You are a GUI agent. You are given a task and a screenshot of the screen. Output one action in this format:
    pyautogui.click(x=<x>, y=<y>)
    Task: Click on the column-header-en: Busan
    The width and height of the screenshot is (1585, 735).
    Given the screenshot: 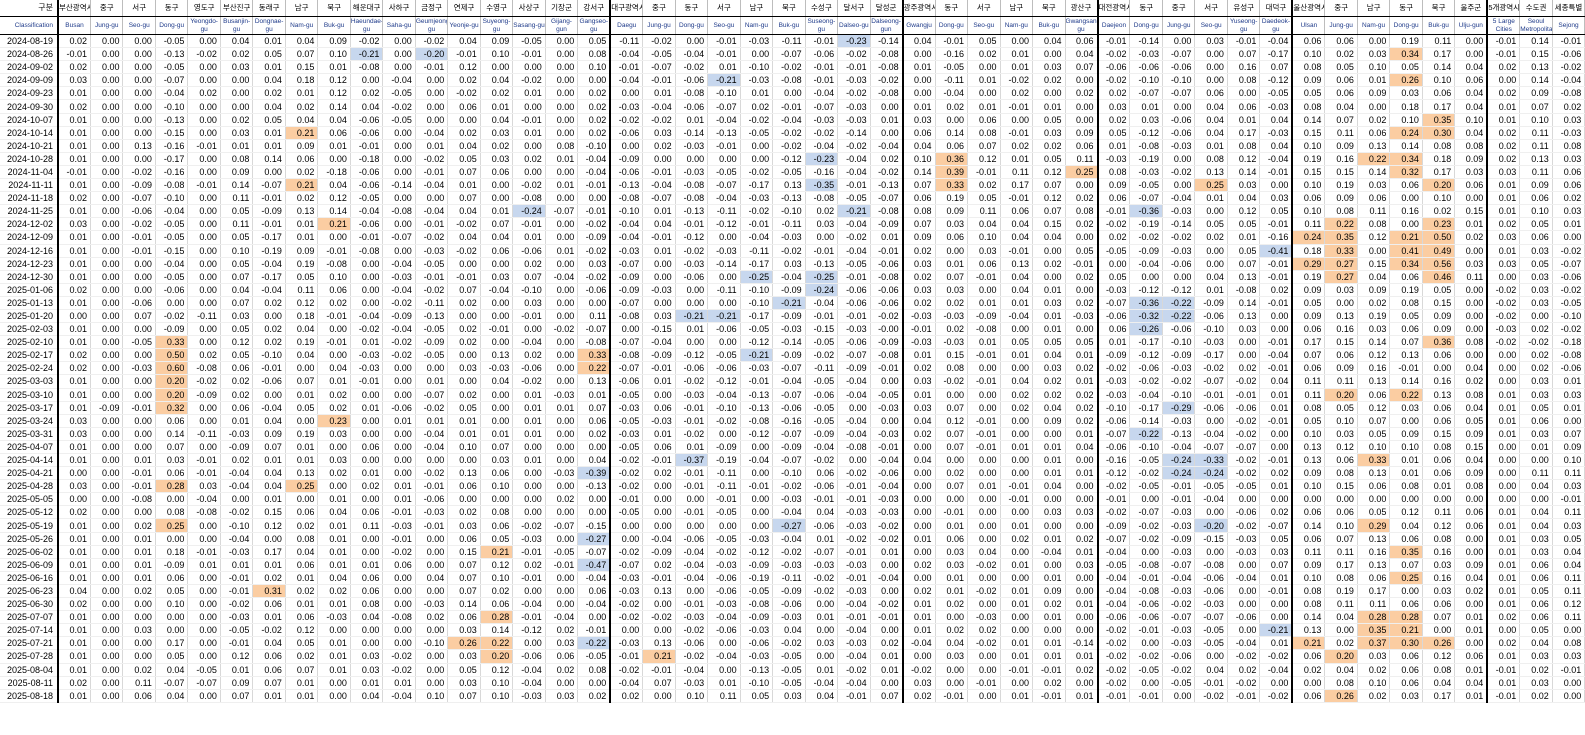 What is the action you would take?
    pyautogui.click(x=74, y=25)
    